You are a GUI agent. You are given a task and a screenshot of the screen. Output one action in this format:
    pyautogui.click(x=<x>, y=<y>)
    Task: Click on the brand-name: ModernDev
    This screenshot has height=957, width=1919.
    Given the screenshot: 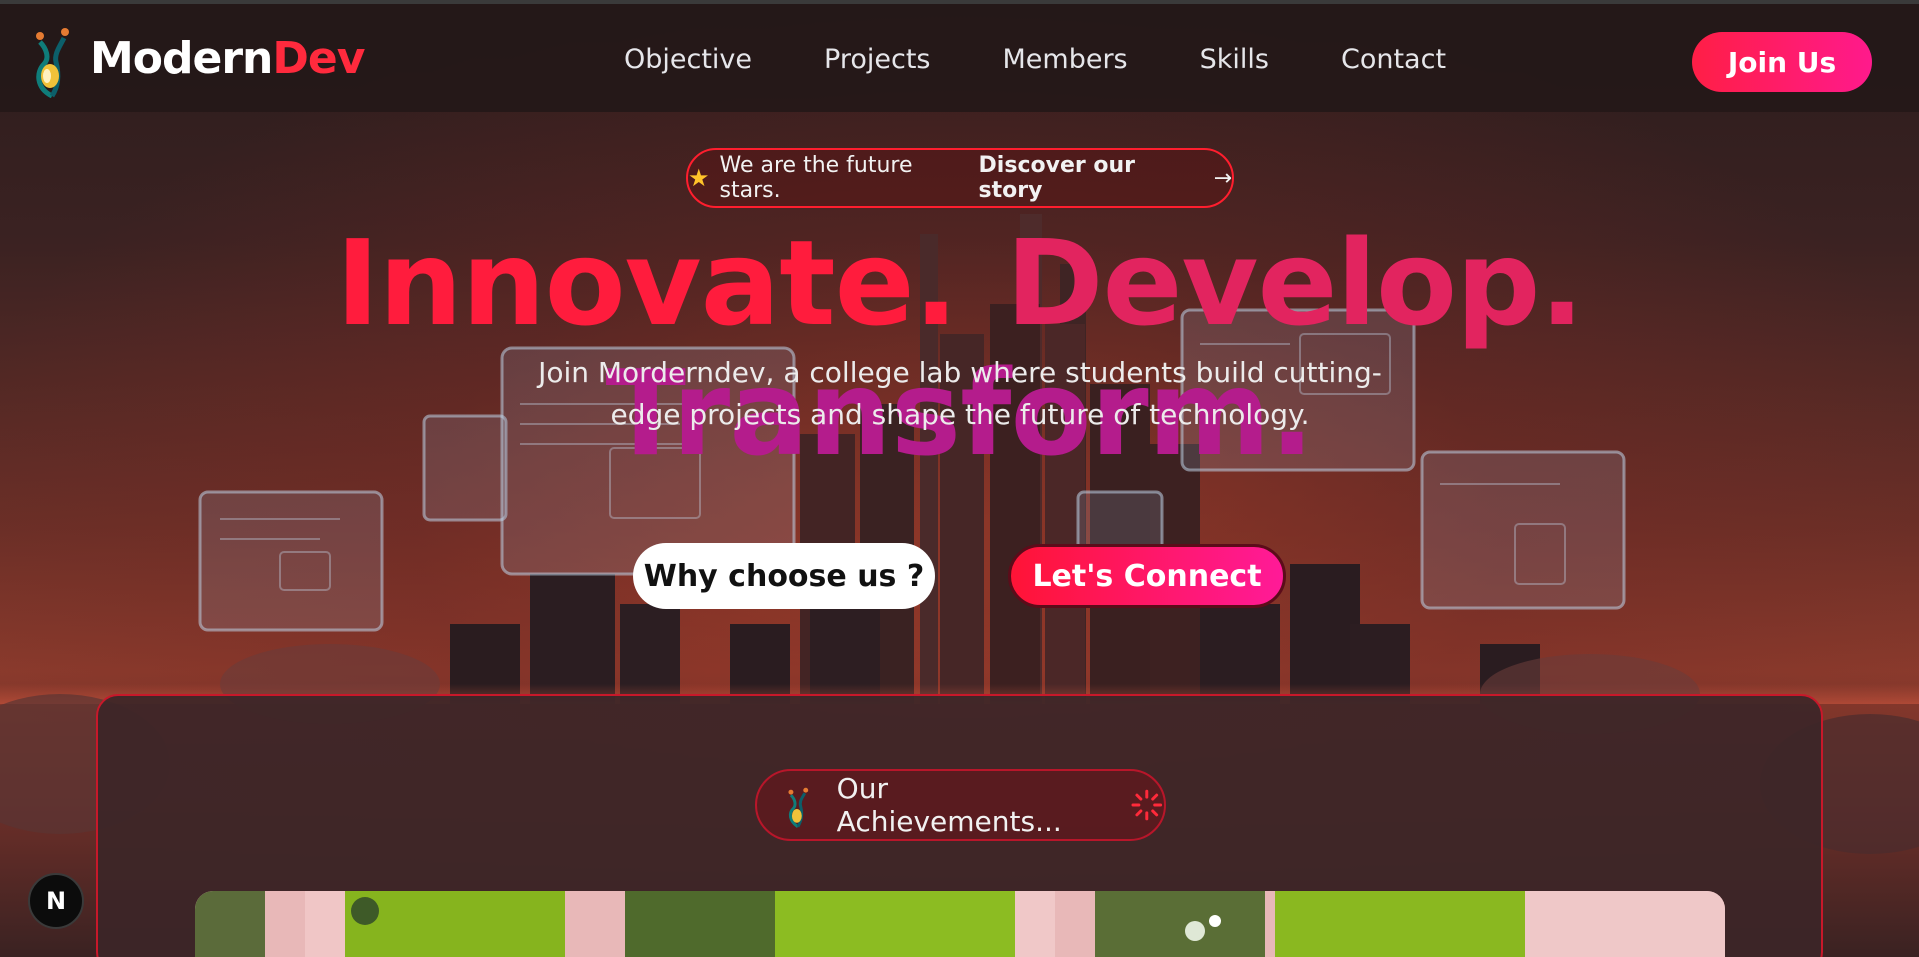 What is the action you would take?
    pyautogui.click(x=227, y=58)
    